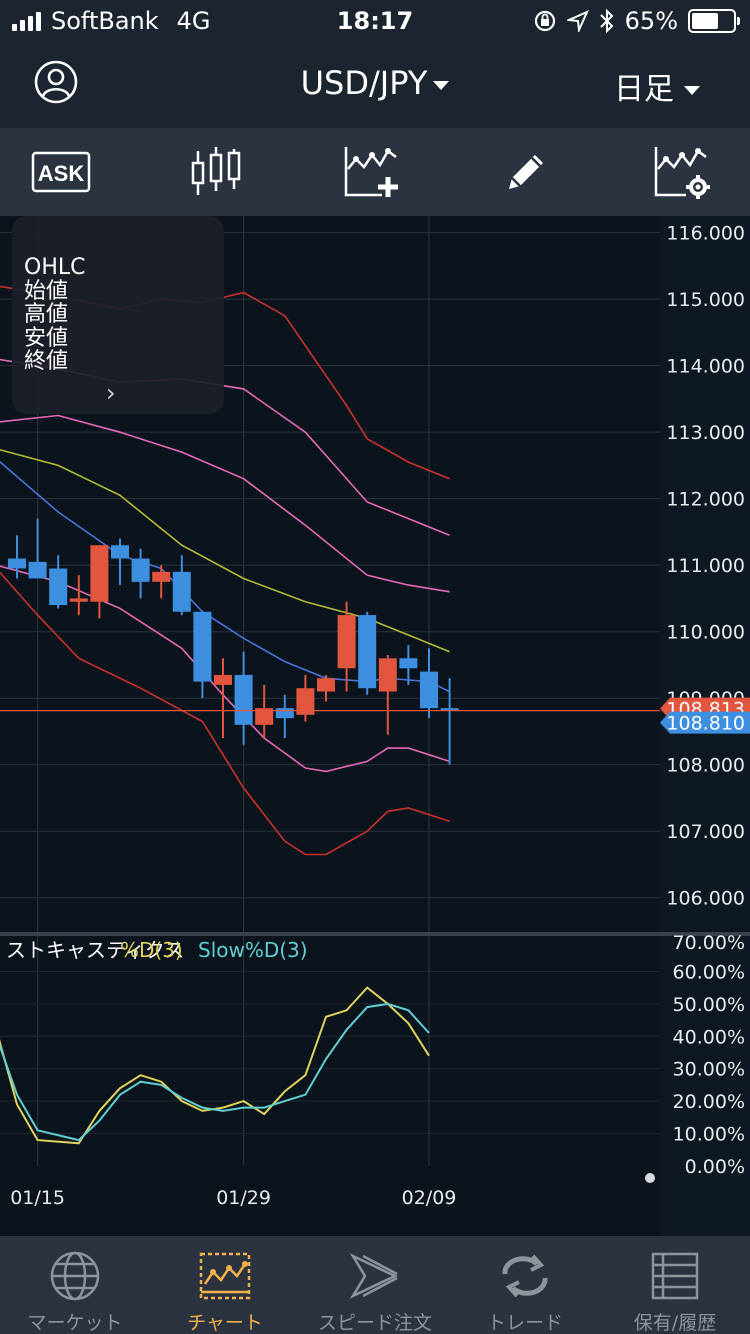  I want to click on period-selector: 日足, so click(657, 86).